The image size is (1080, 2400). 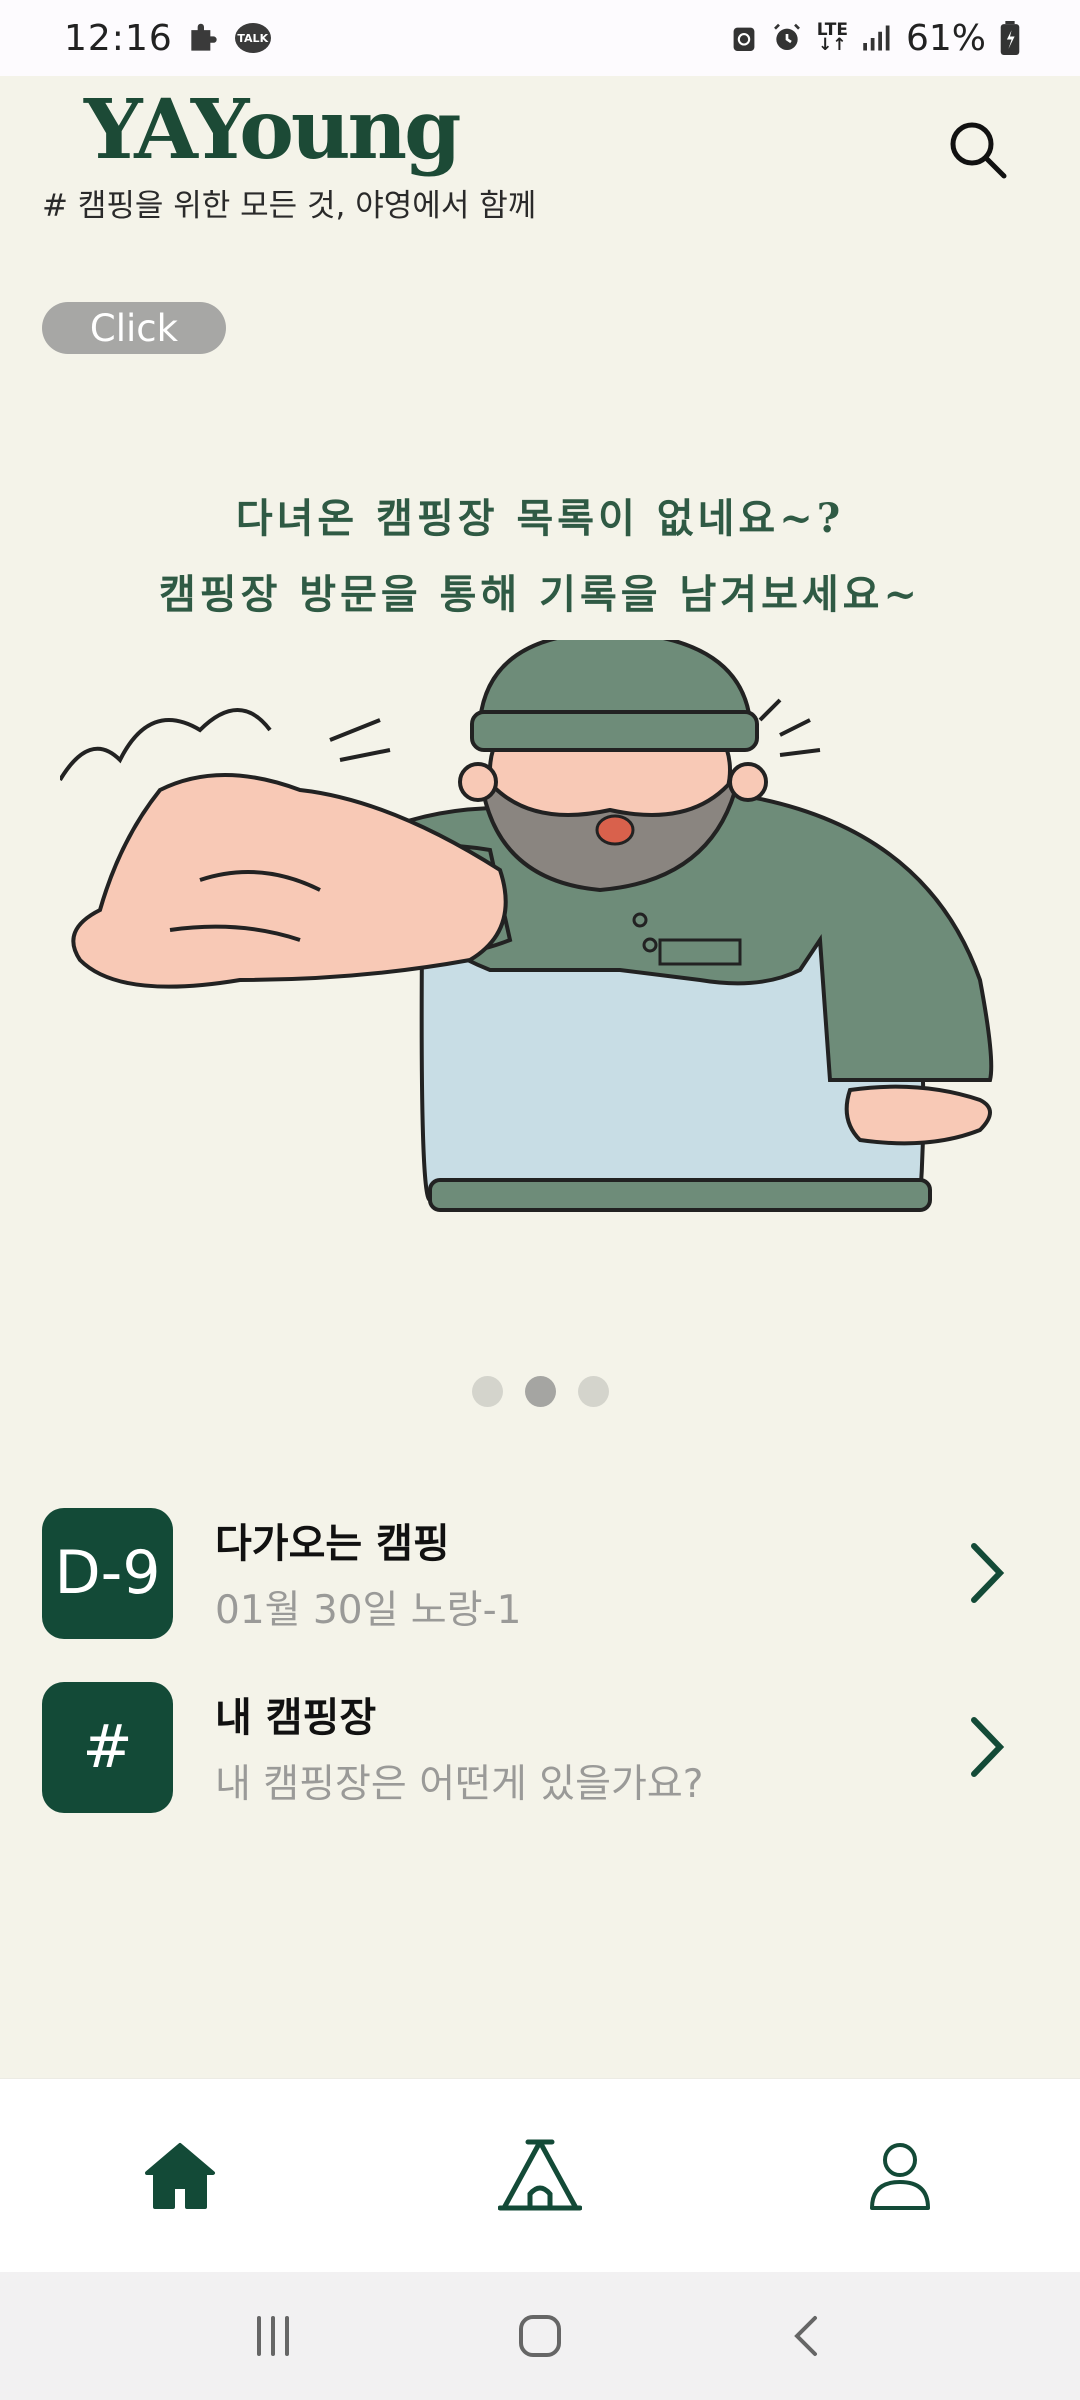 I want to click on network-label: LTE, so click(x=832, y=30).